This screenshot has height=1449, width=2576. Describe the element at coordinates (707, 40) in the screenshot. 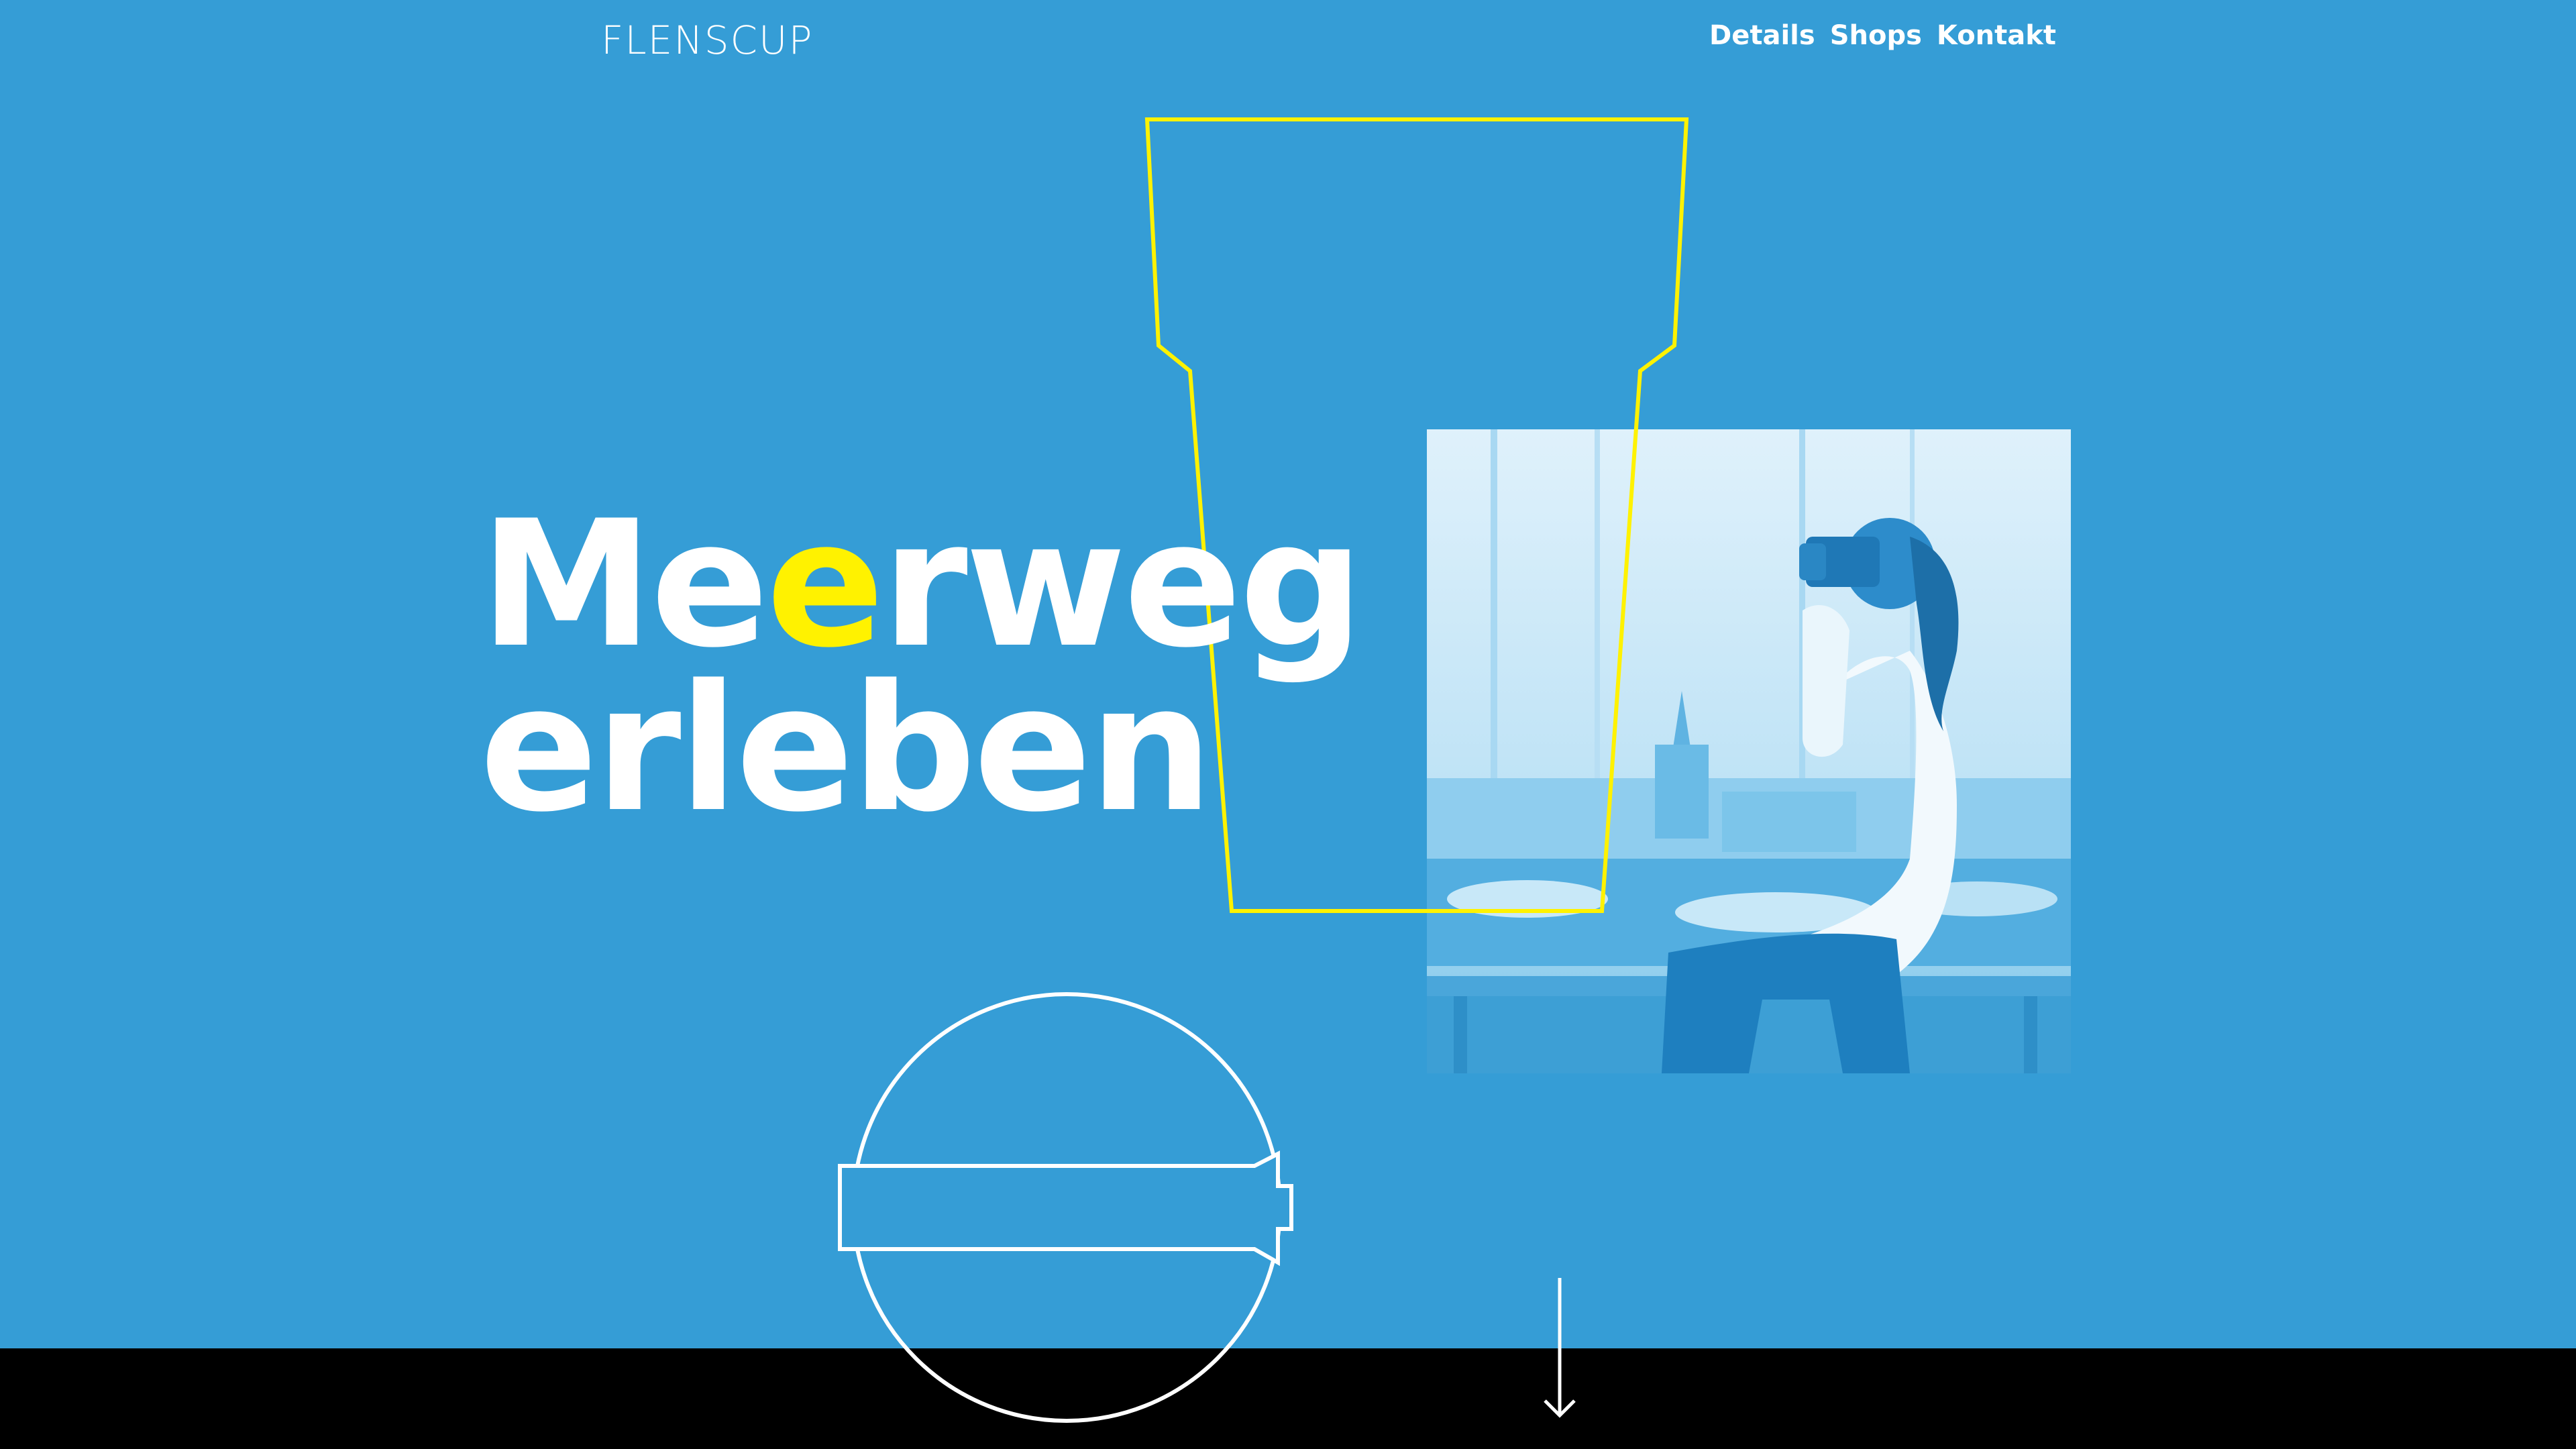

I see `logo: FLENSCUP` at that location.